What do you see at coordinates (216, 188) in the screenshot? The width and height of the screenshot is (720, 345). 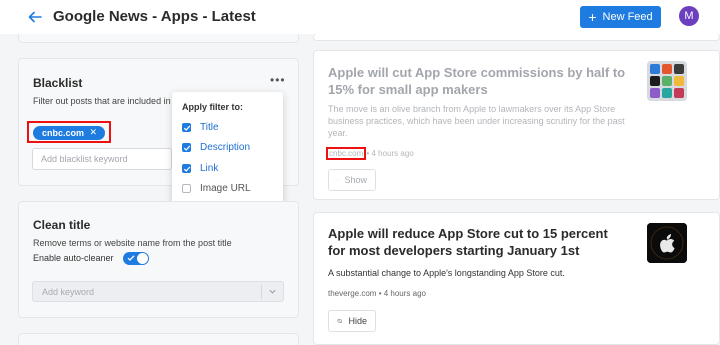 I see `filter-option-image-url: Image URL` at bounding box center [216, 188].